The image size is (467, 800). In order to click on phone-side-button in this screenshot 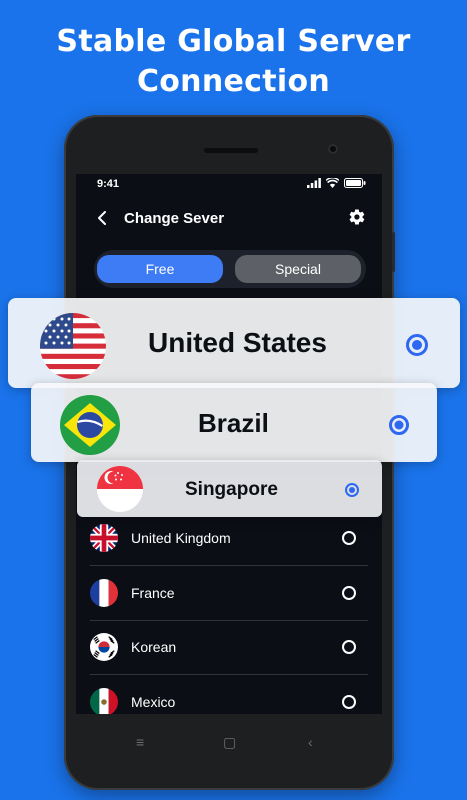, I will do `click(393, 252)`.